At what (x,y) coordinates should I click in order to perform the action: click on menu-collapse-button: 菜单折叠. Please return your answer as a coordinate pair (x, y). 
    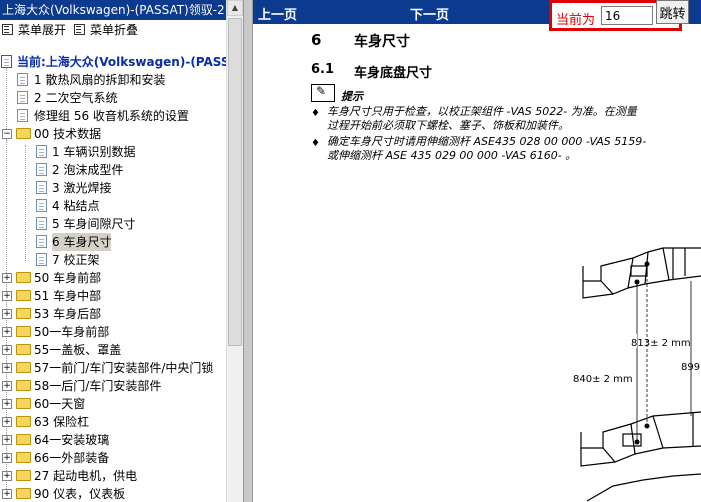
    Looking at the image, I should click on (106, 30).